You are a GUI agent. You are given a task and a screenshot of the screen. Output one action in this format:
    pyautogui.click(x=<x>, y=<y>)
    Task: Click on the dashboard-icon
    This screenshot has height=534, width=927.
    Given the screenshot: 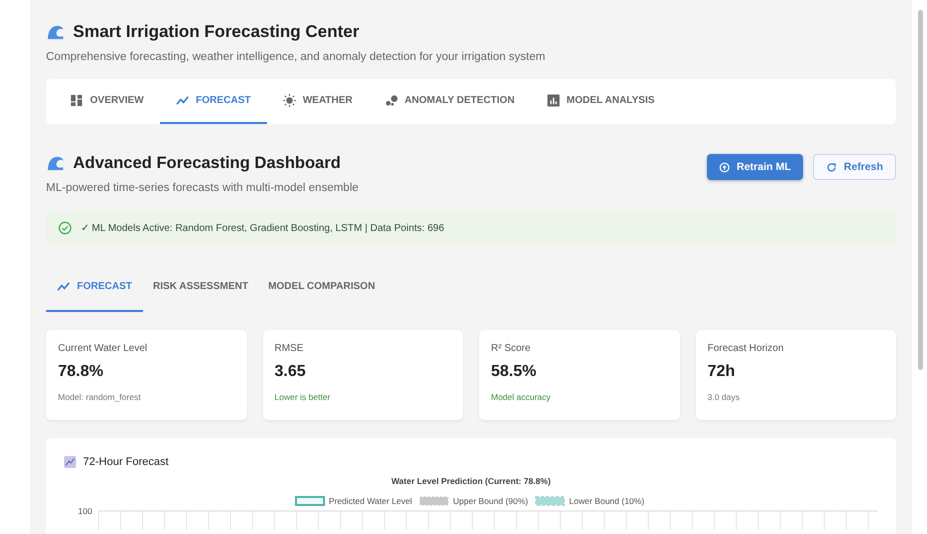 What is the action you would take?
    pyautogui.click(x=76, y=100)
    